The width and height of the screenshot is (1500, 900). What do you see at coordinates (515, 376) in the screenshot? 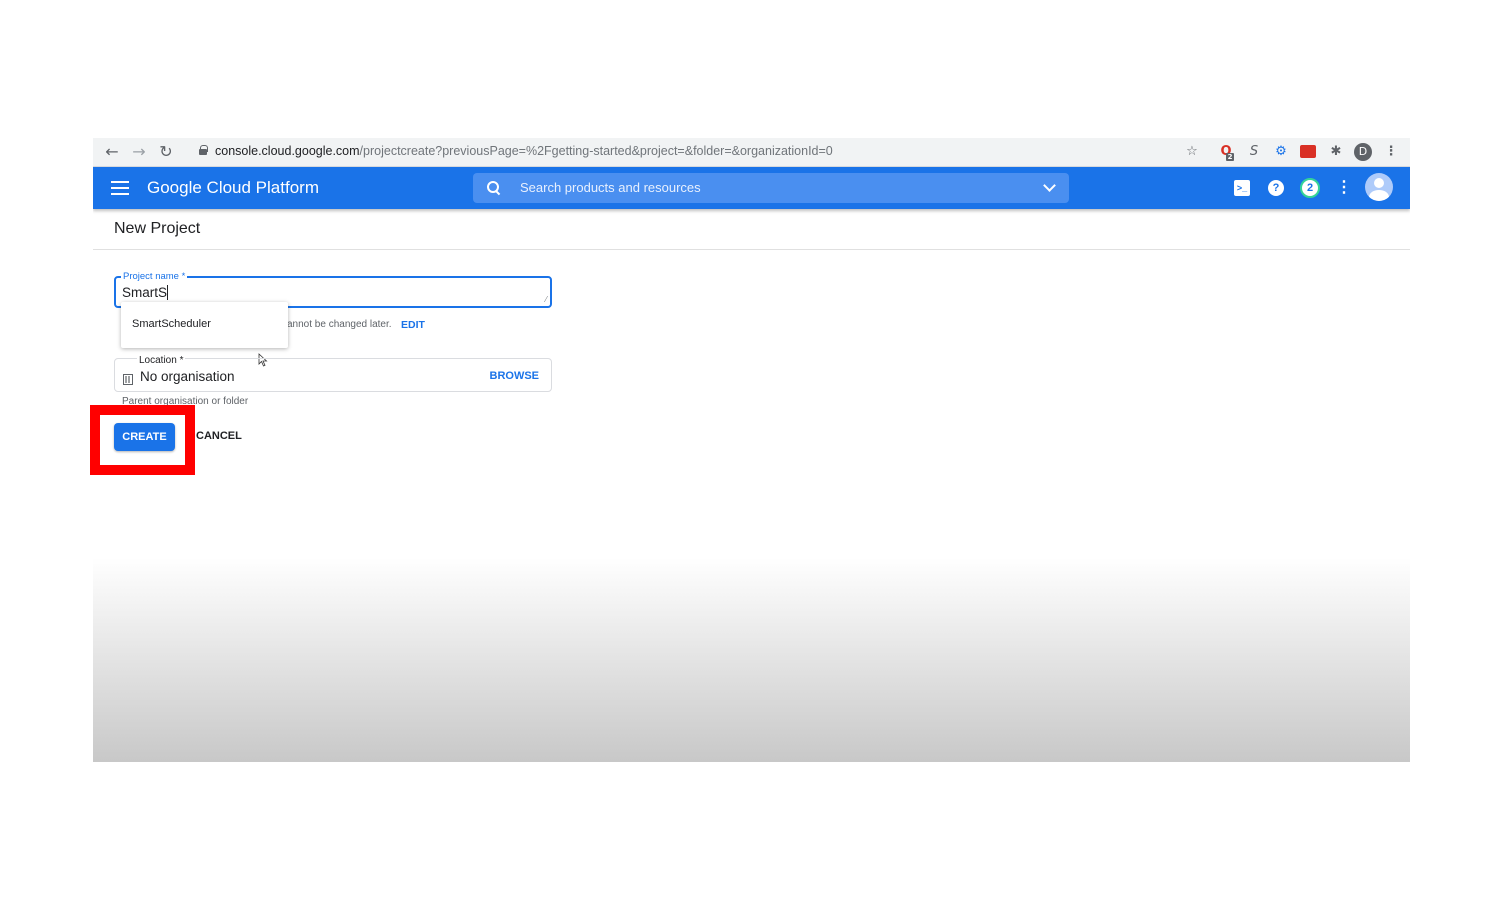
I see `browse-button: BROWSE` at bounding box center [515, 376].